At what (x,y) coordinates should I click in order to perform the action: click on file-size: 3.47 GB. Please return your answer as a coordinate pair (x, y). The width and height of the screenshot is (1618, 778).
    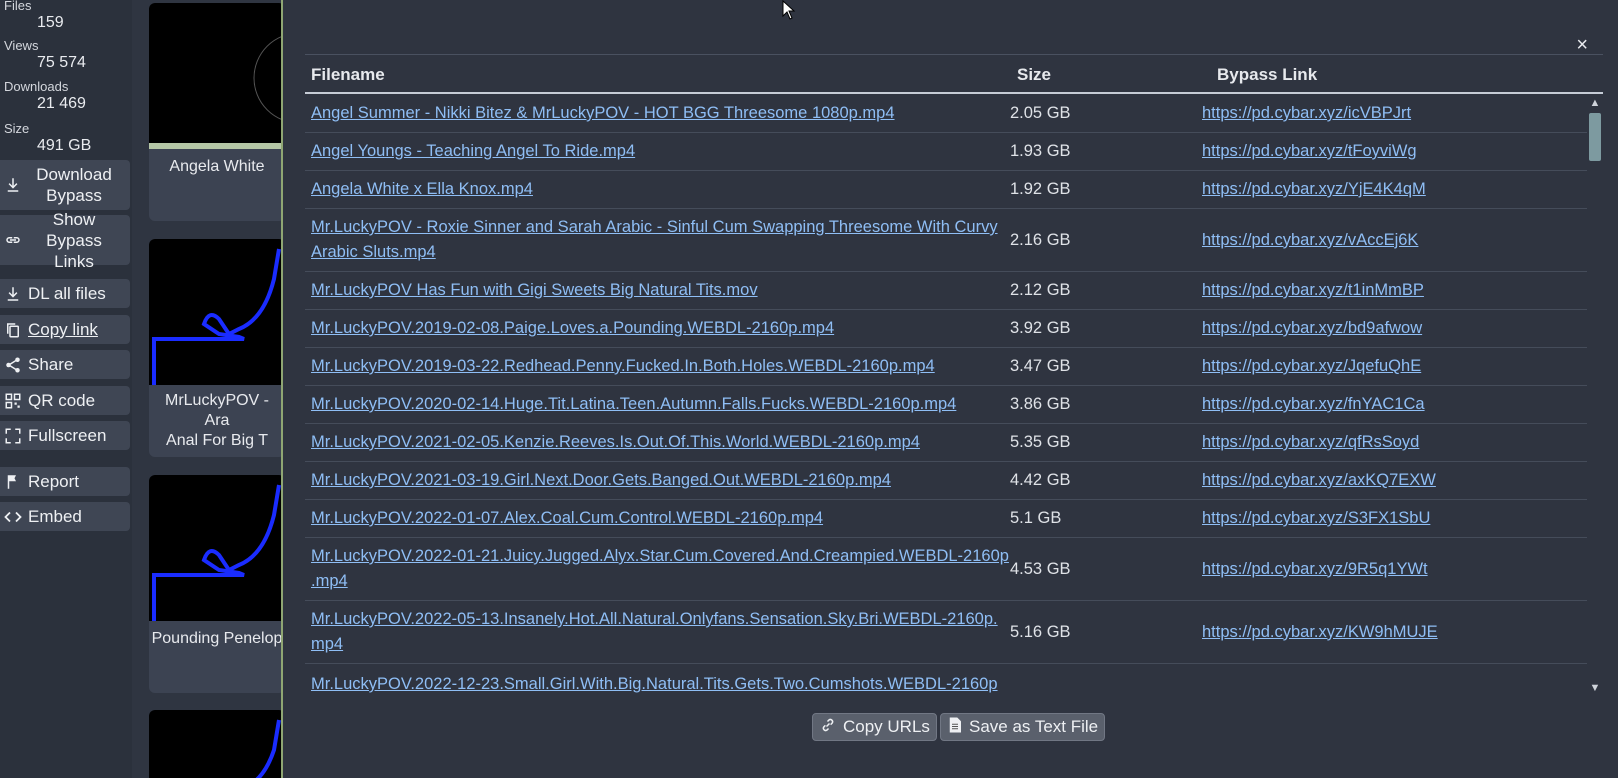
    Looking at the image, I should click on (1040, 366).